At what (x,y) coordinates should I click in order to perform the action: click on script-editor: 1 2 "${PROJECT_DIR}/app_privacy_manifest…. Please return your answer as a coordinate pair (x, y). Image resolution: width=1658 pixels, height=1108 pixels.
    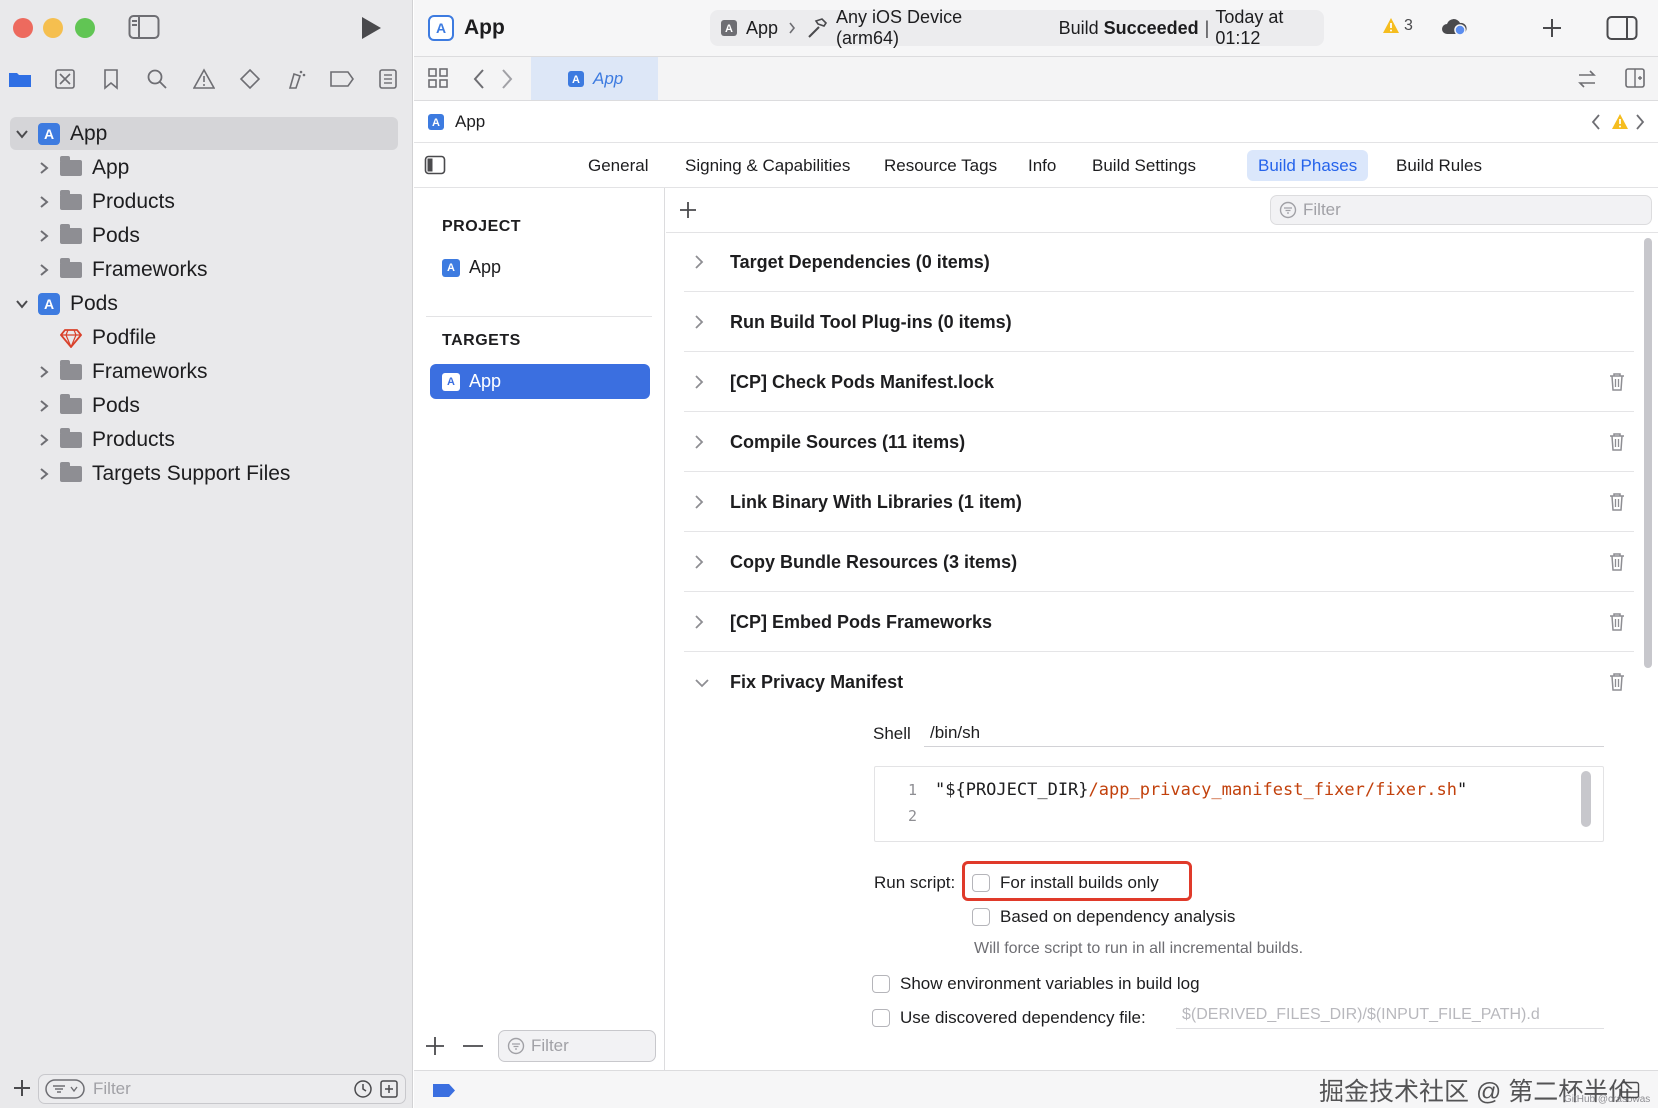
    Looking at the image, I should click on (1239, 804).